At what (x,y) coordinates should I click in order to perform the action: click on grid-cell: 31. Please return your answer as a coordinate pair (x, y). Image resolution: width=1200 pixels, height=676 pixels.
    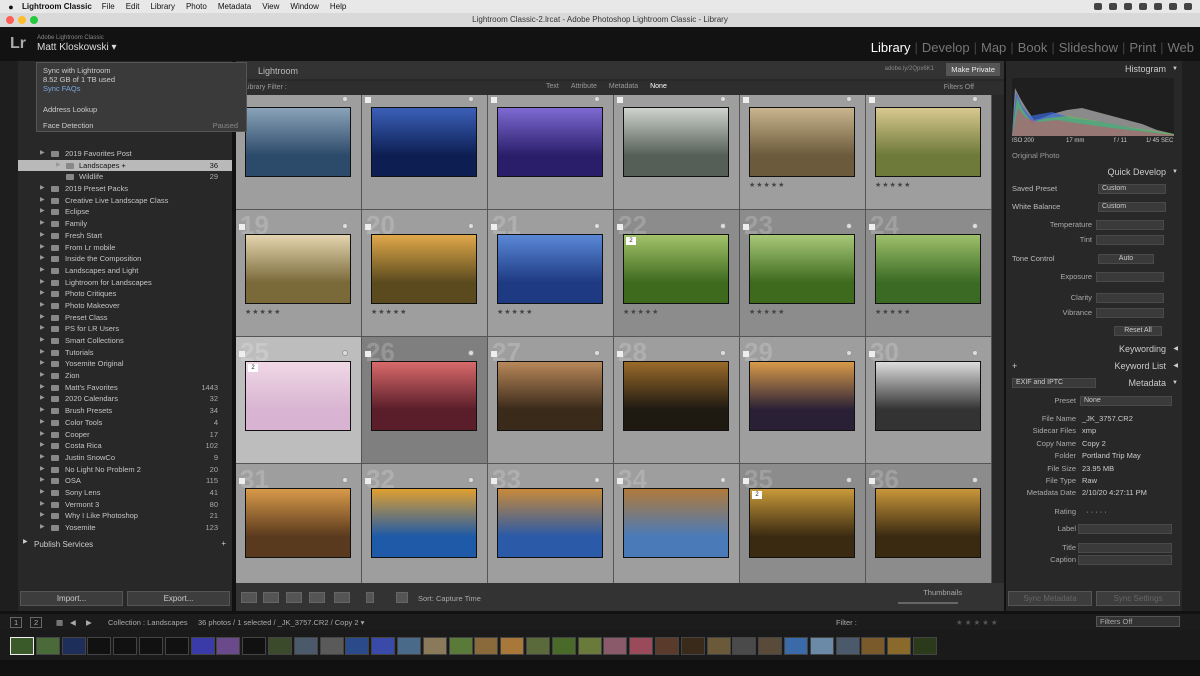
    Looking at the image, I should click on (299, 523).